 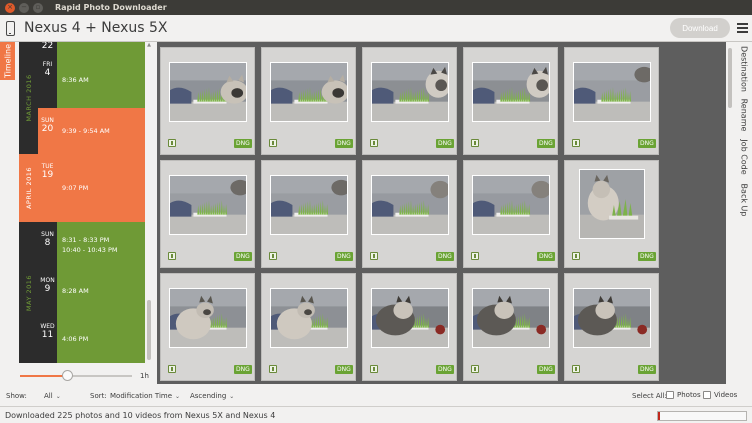 I want to click on slider-fill, so click(x=44, y=376).